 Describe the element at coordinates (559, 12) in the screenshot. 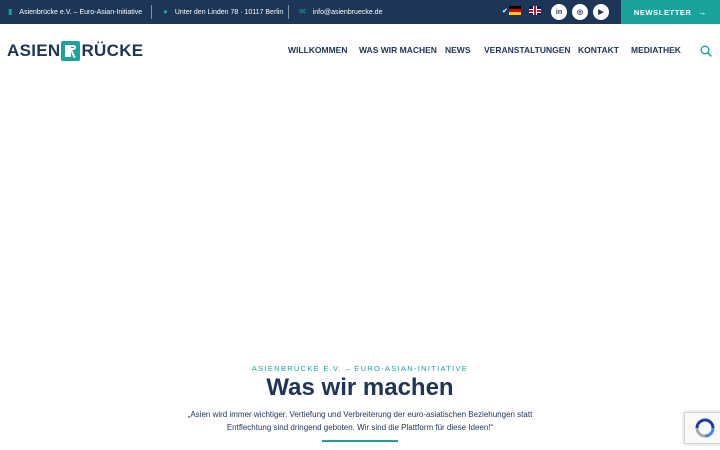

I see `linkedin-icon: in` at that location.